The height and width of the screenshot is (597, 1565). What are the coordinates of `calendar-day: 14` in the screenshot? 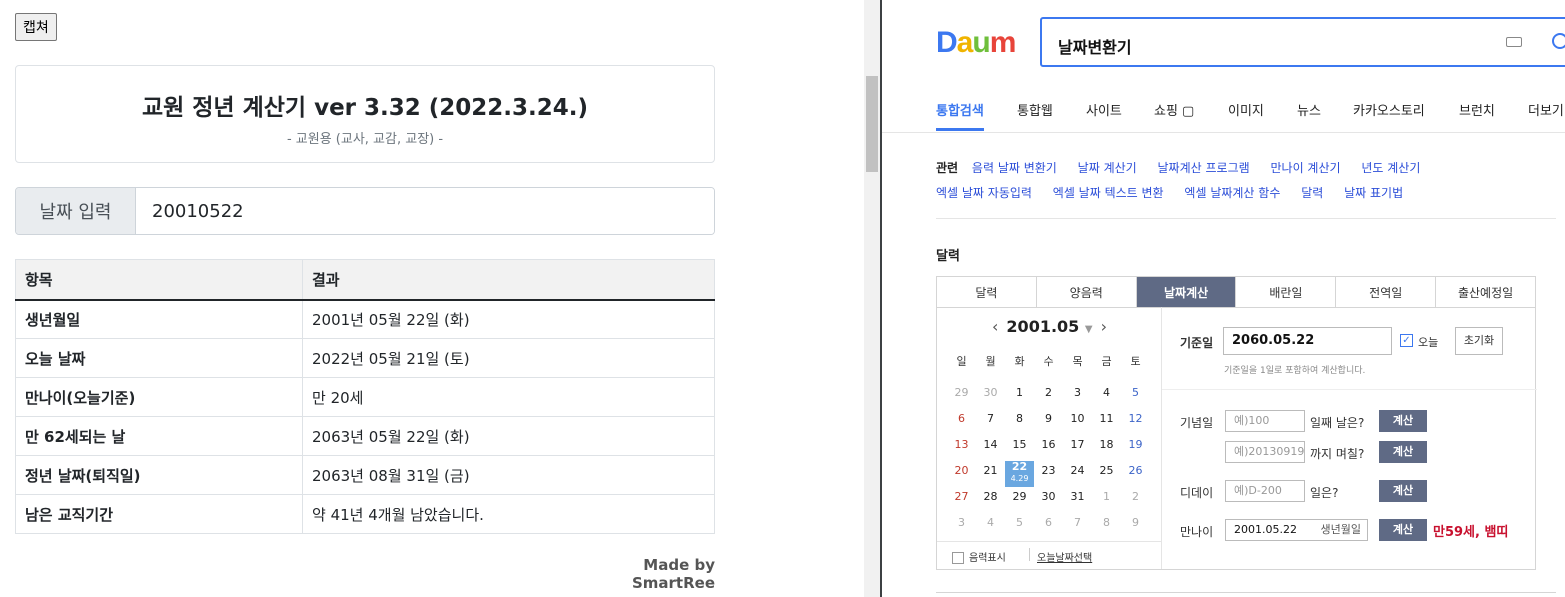 It's located at (990, 448).